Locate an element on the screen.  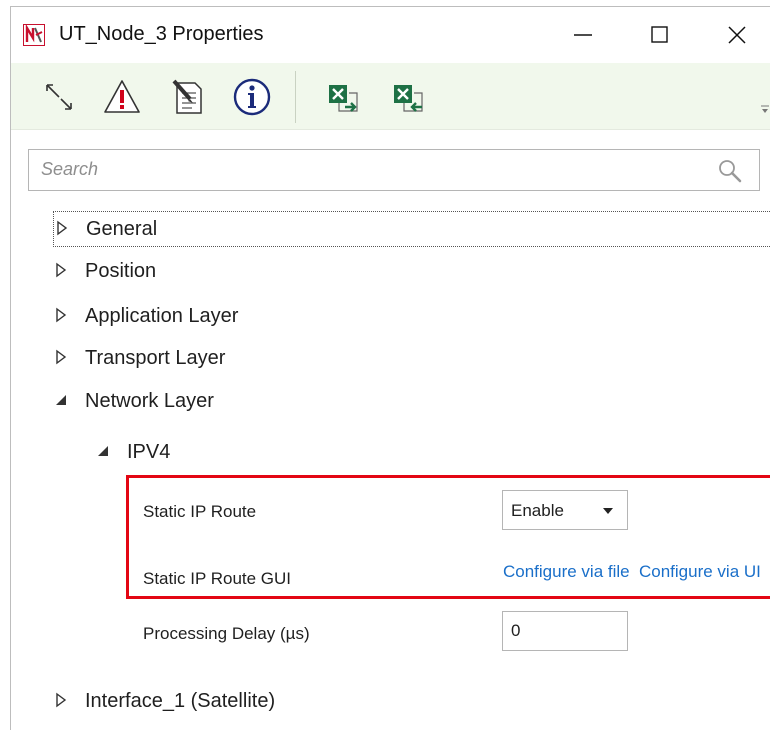
tree-item-label: General is located at coordinates (122, 229).